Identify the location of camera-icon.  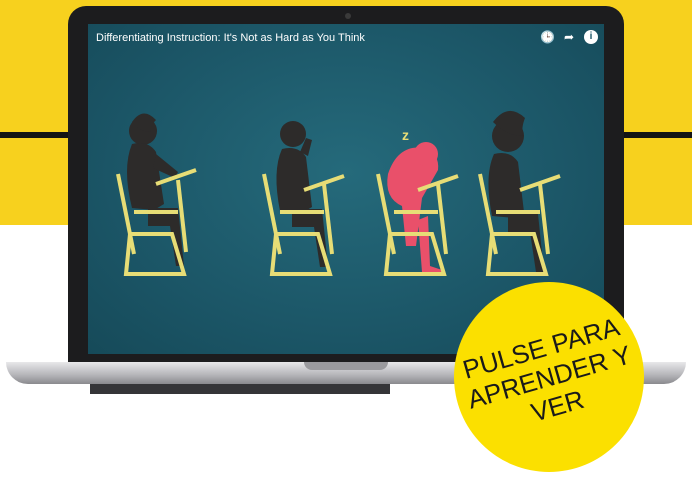
(348, 16).